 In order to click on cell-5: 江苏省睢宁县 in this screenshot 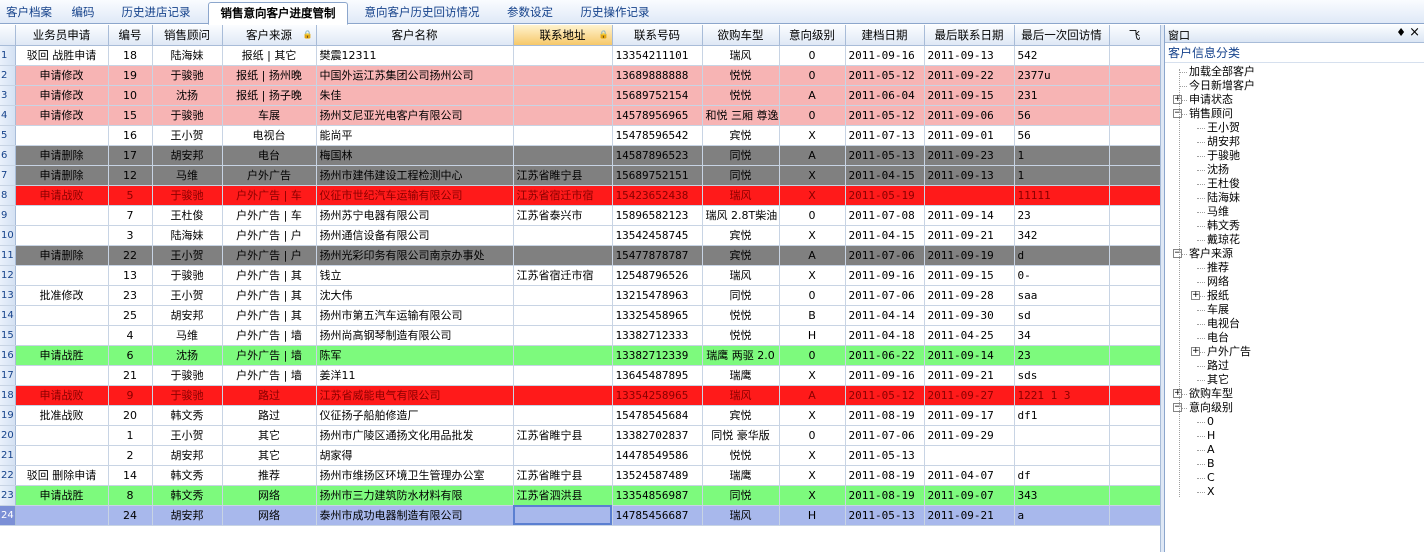, I will do `click(563, 475)`.